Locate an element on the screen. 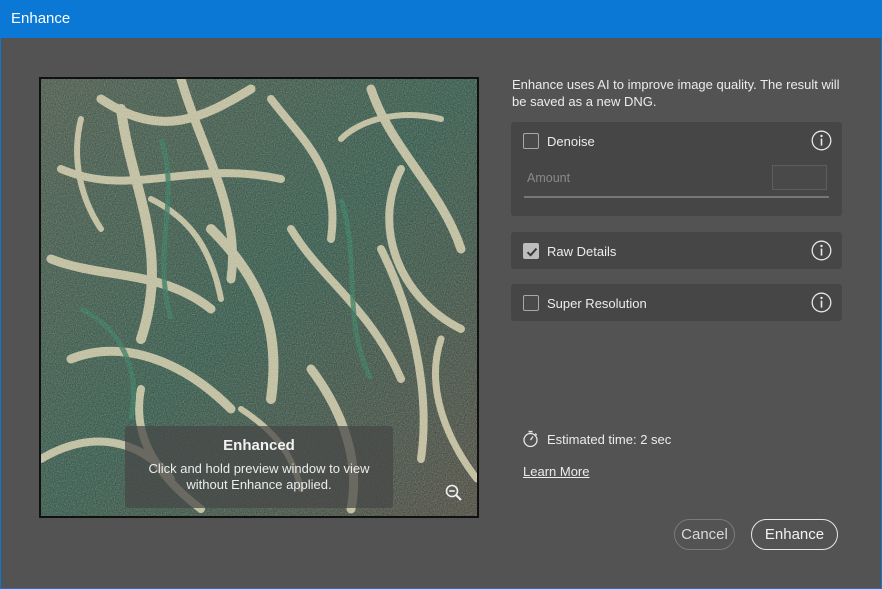  window-title: Enhance is located at coordinates (41, 18).